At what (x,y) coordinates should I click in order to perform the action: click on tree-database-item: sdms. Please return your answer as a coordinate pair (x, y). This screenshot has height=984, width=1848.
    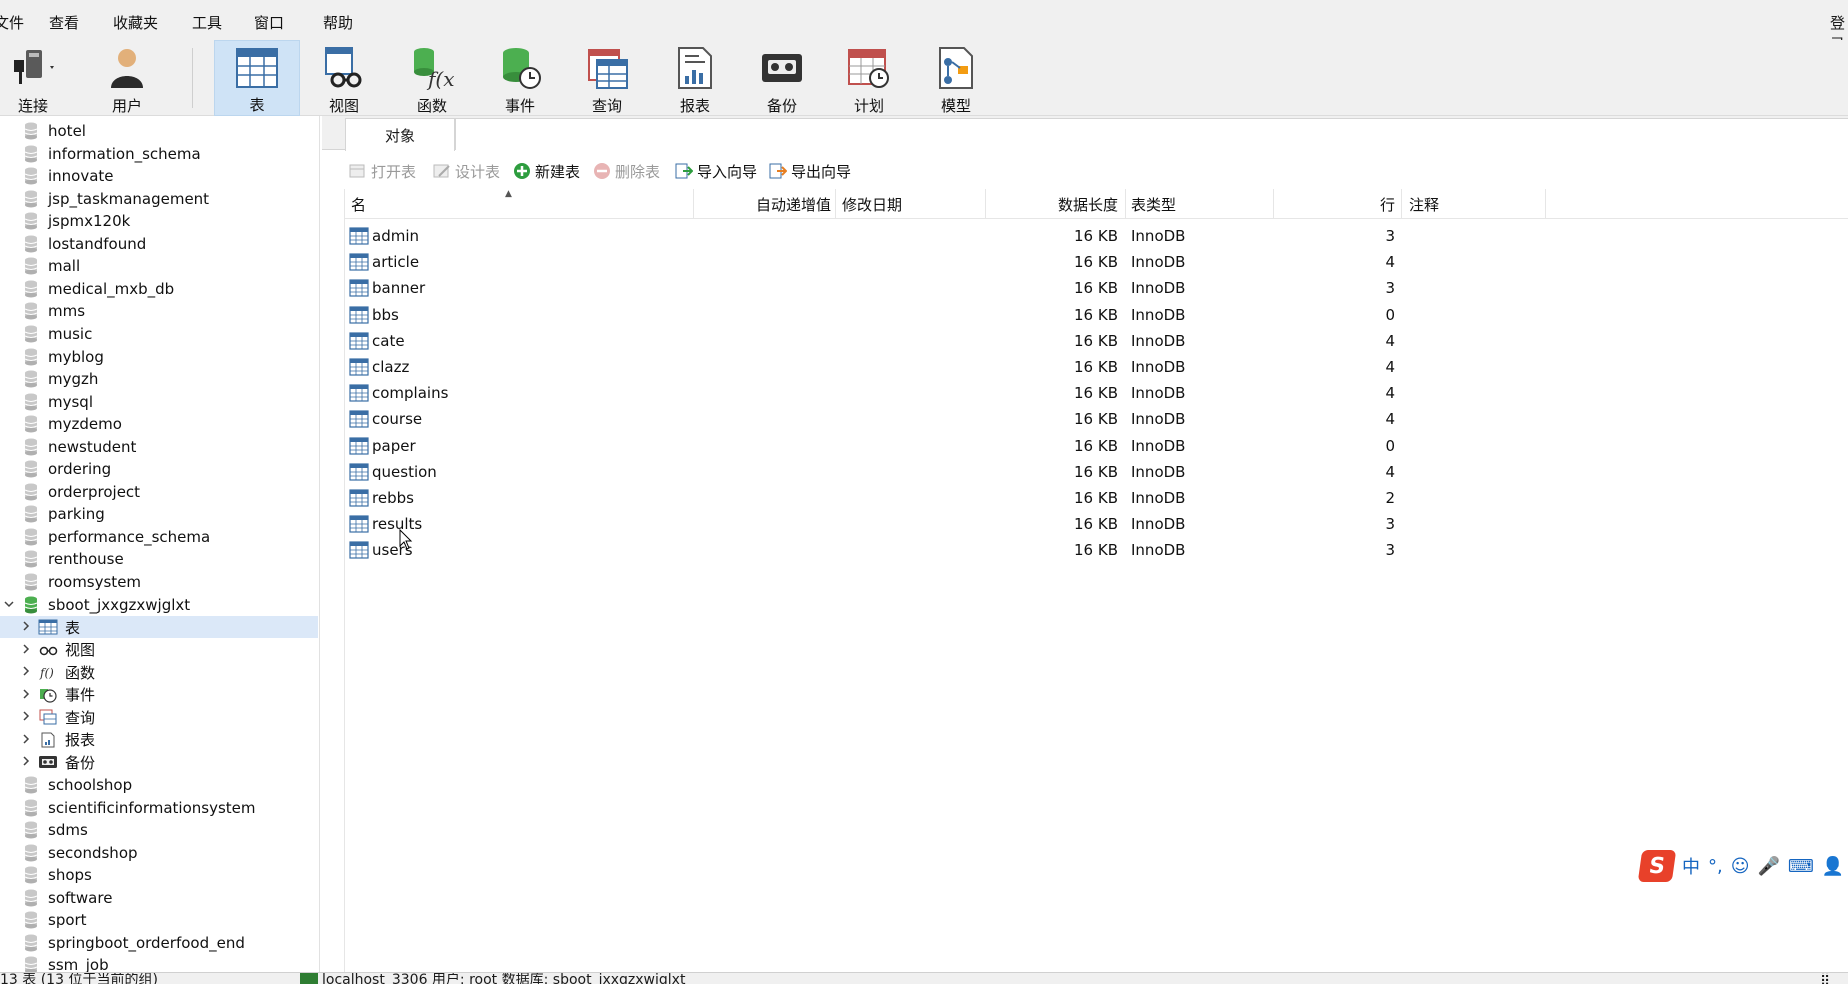
    Looking at the image, I should click on (159, 830).